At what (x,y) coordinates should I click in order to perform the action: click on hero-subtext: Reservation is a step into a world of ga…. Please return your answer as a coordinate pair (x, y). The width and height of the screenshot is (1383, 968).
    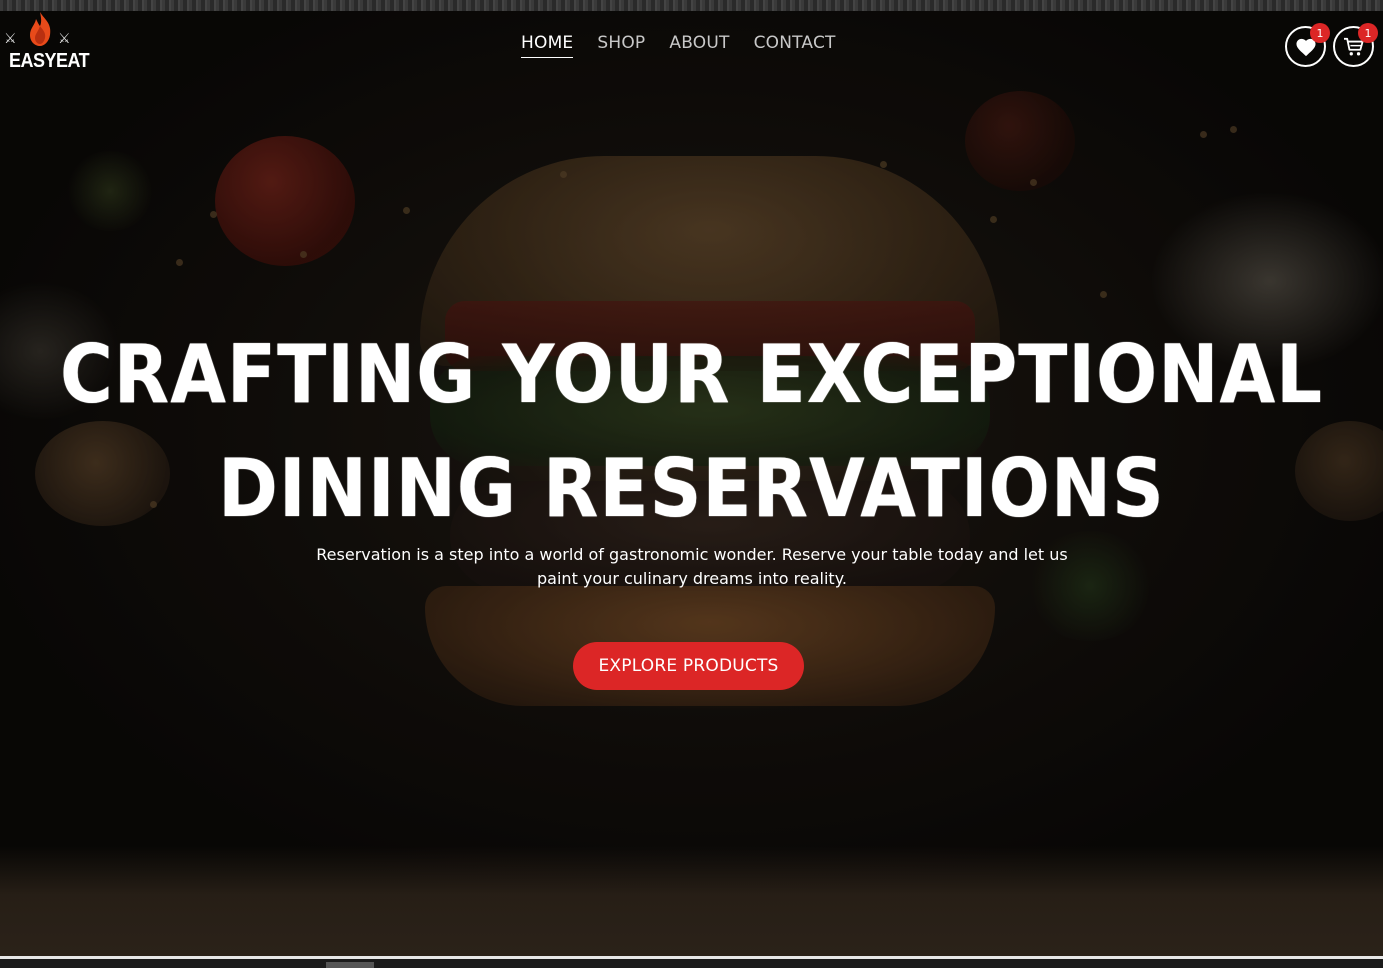
    Looking at the image, I should click on (692, 566).